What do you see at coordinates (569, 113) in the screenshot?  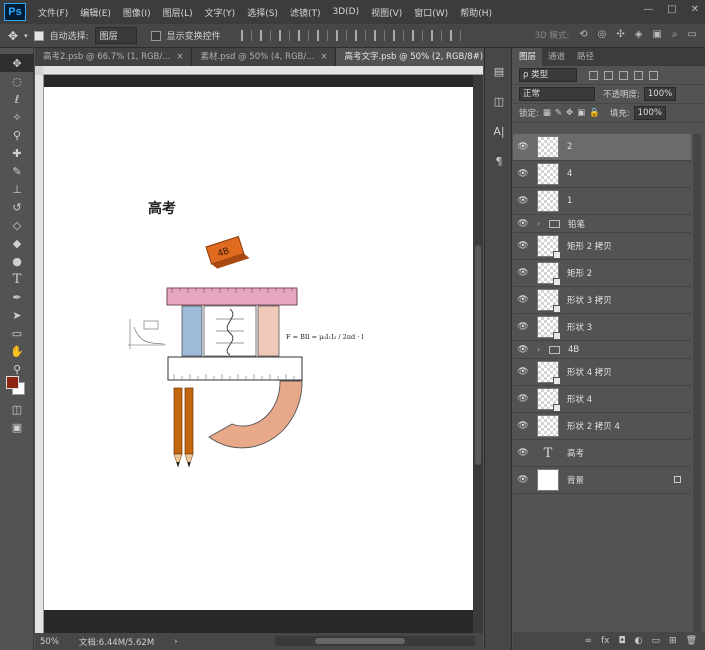 I see `lock-position-icon: ✥` at bounding box center [569, 113].